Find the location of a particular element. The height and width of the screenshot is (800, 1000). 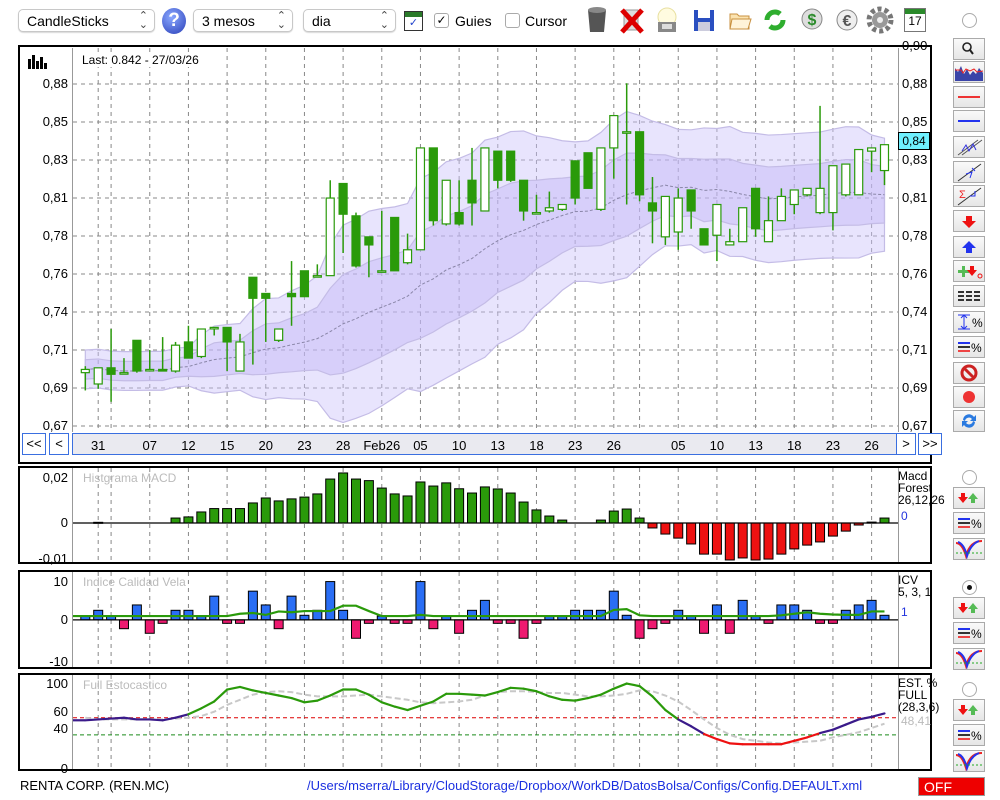

x-tick-label: 10 is located at coordinates (717, 445).